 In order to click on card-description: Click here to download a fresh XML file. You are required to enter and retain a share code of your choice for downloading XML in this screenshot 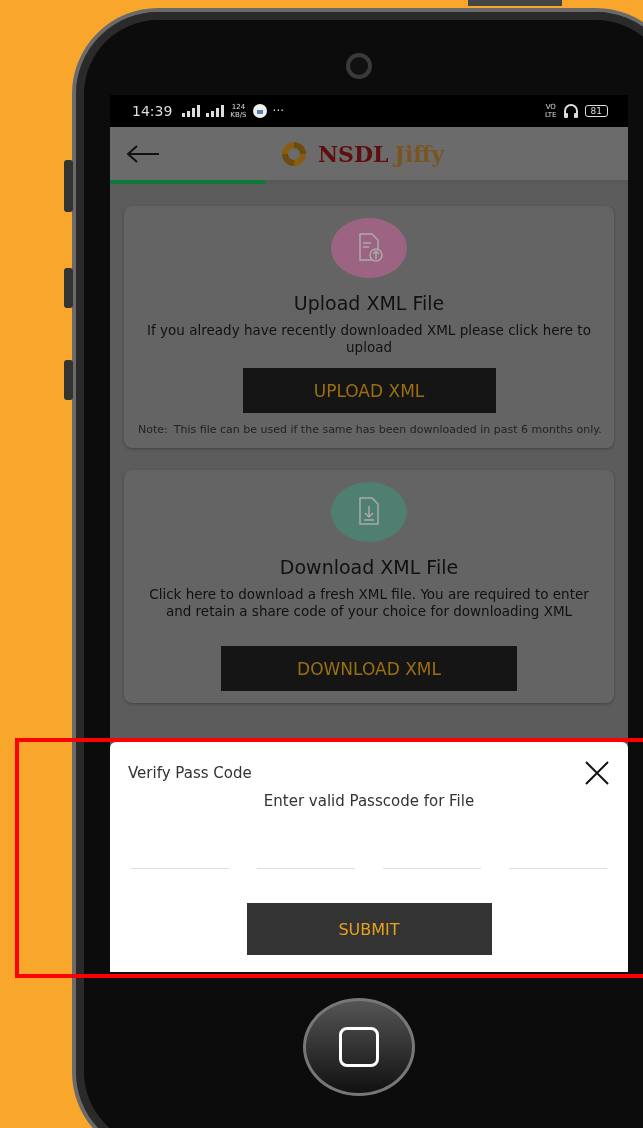, I will do `click(369, 603)`.